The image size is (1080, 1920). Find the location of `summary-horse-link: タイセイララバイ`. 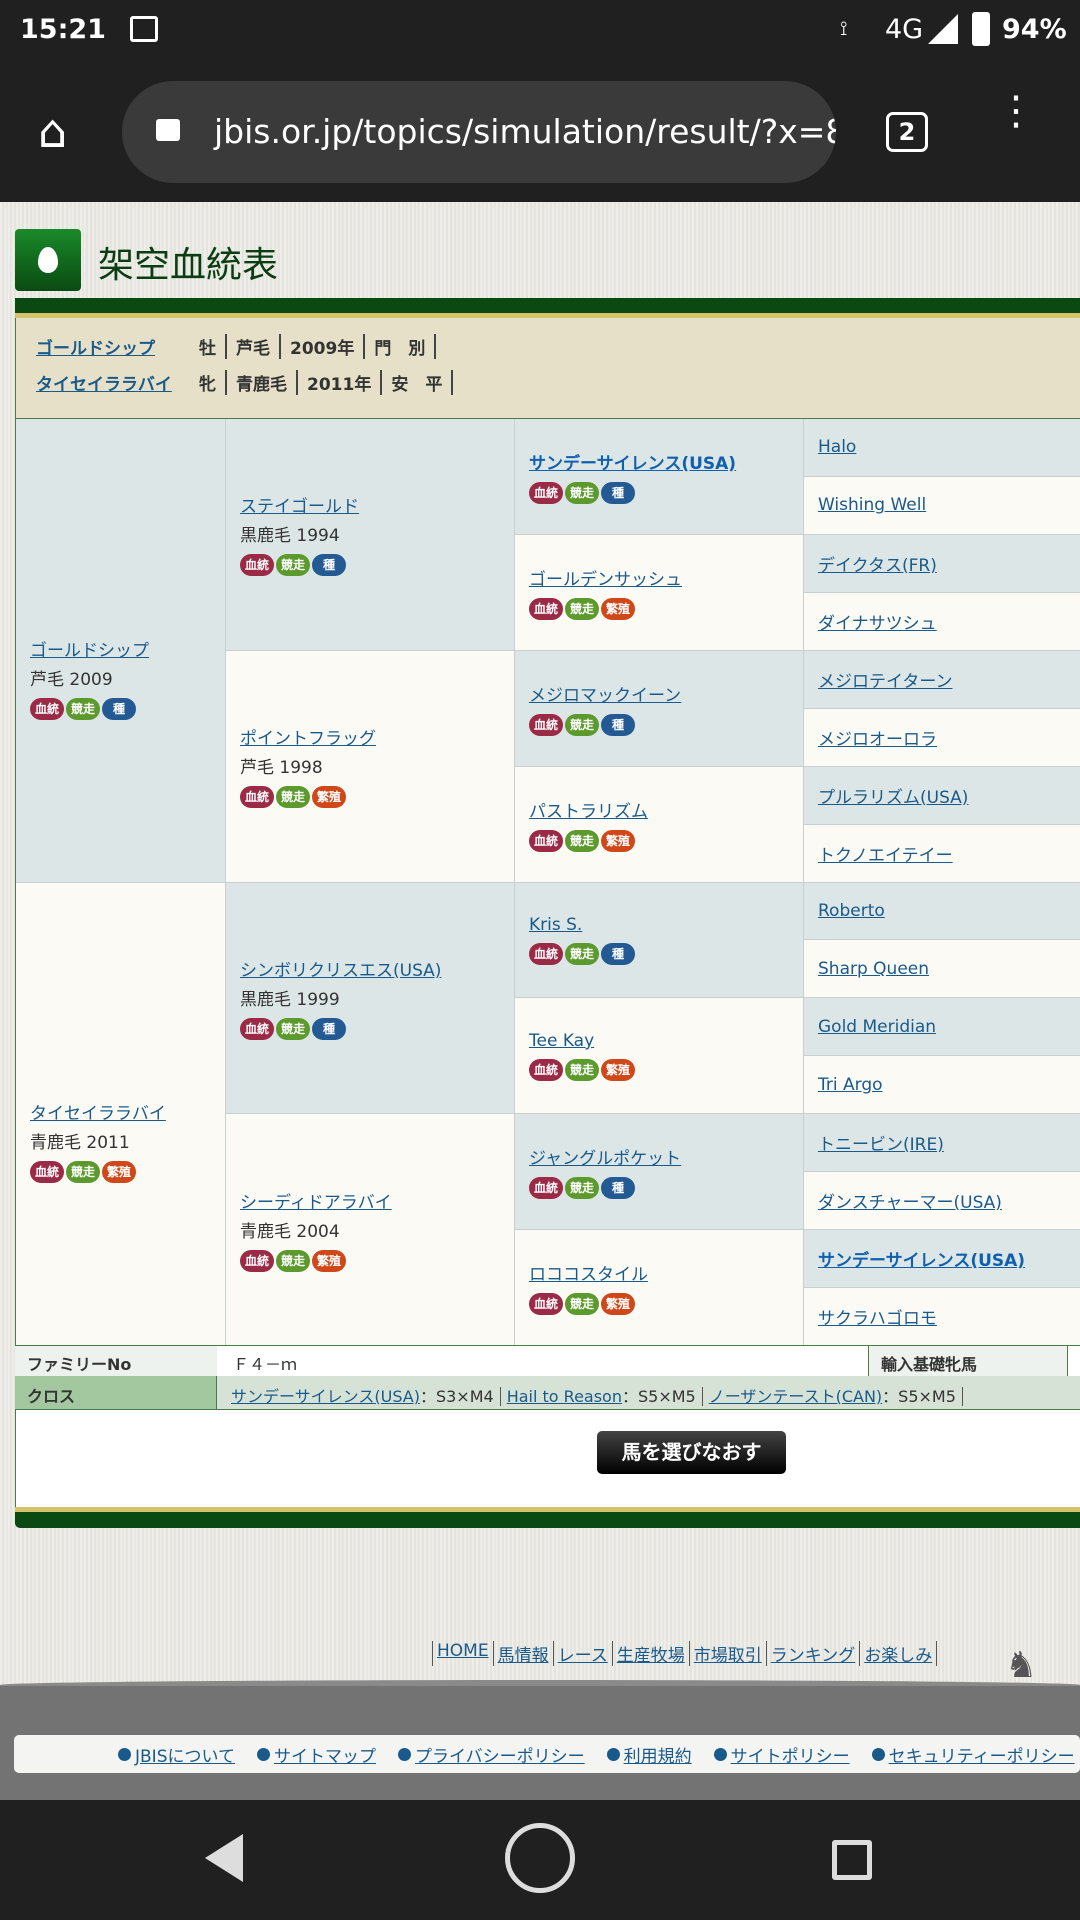

summary-horse-link: タイセイララバイ is located at coordinates (113, 382).